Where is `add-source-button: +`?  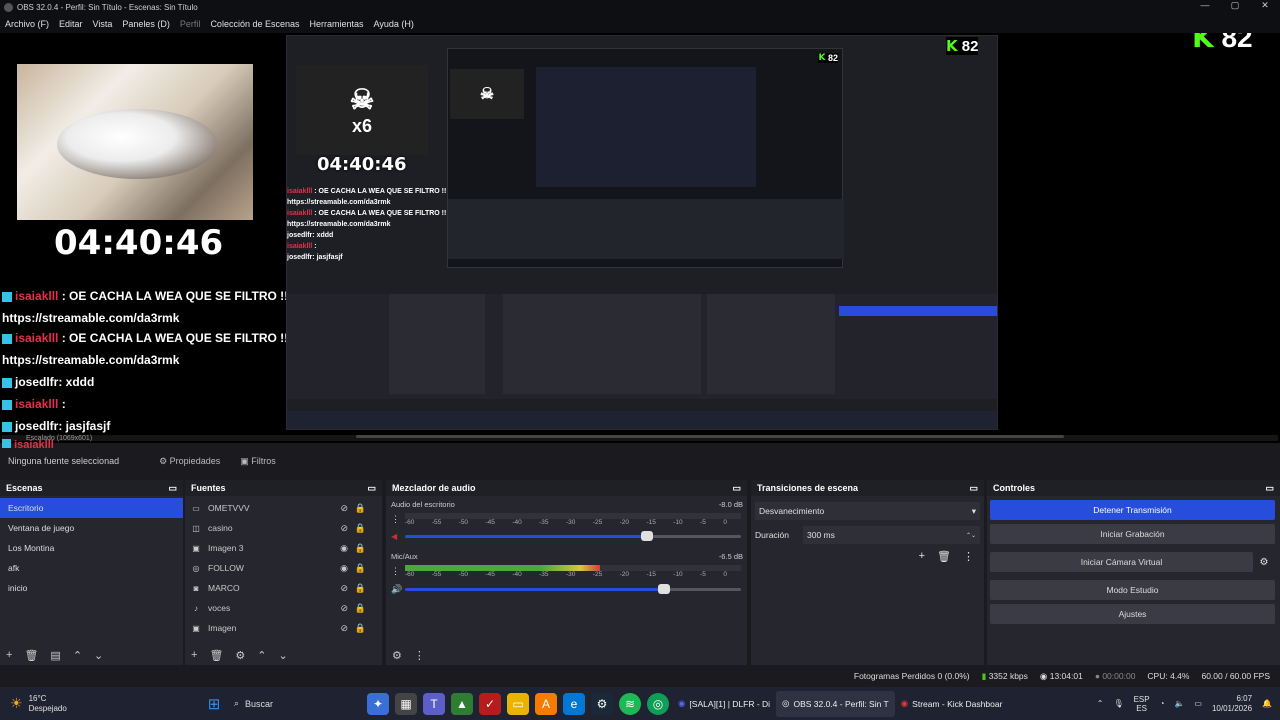
add-source-button: + is located at coordinates (194, 655).